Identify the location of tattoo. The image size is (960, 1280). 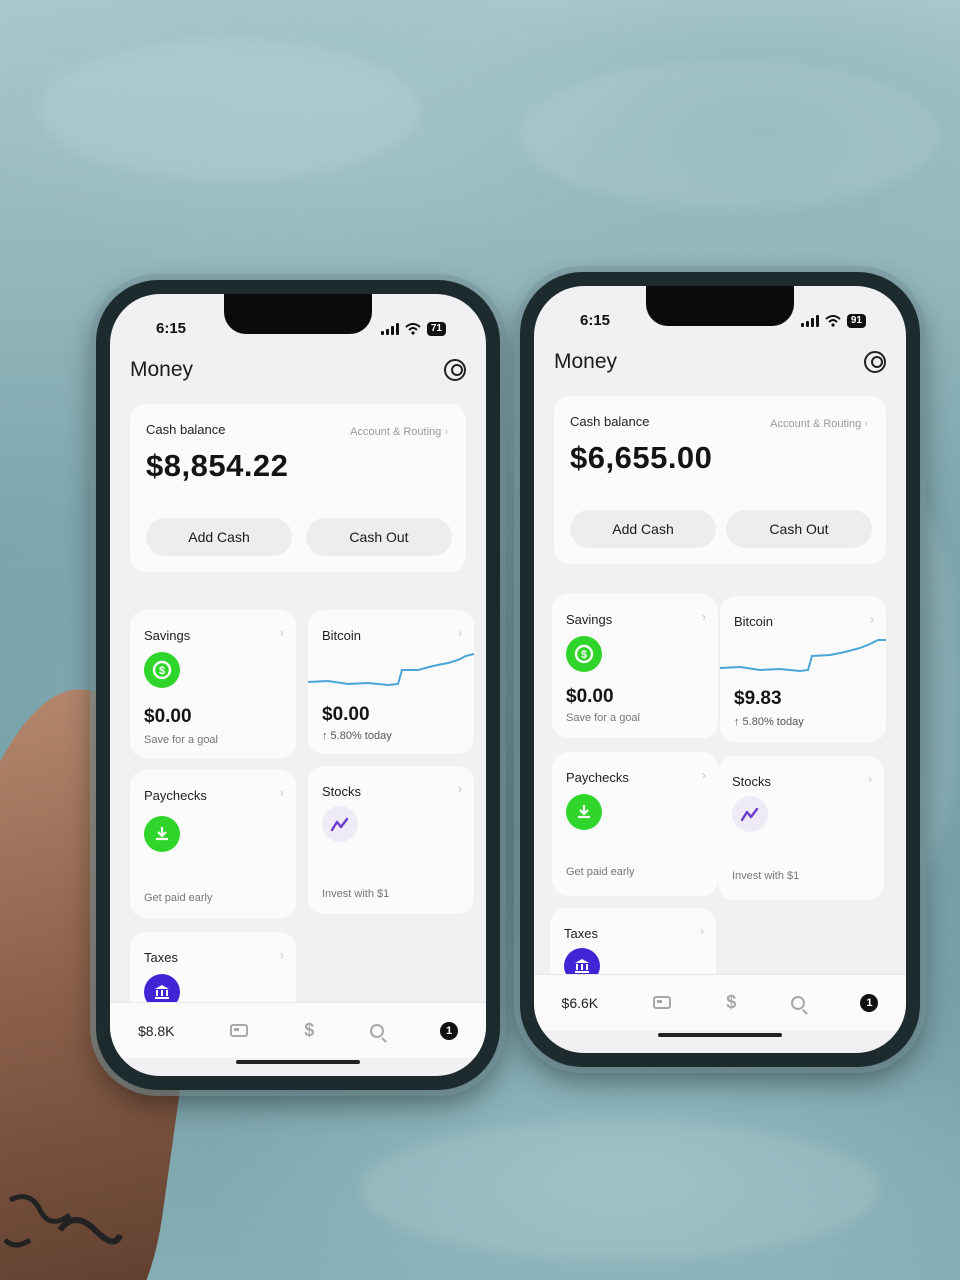
(63, 1221).